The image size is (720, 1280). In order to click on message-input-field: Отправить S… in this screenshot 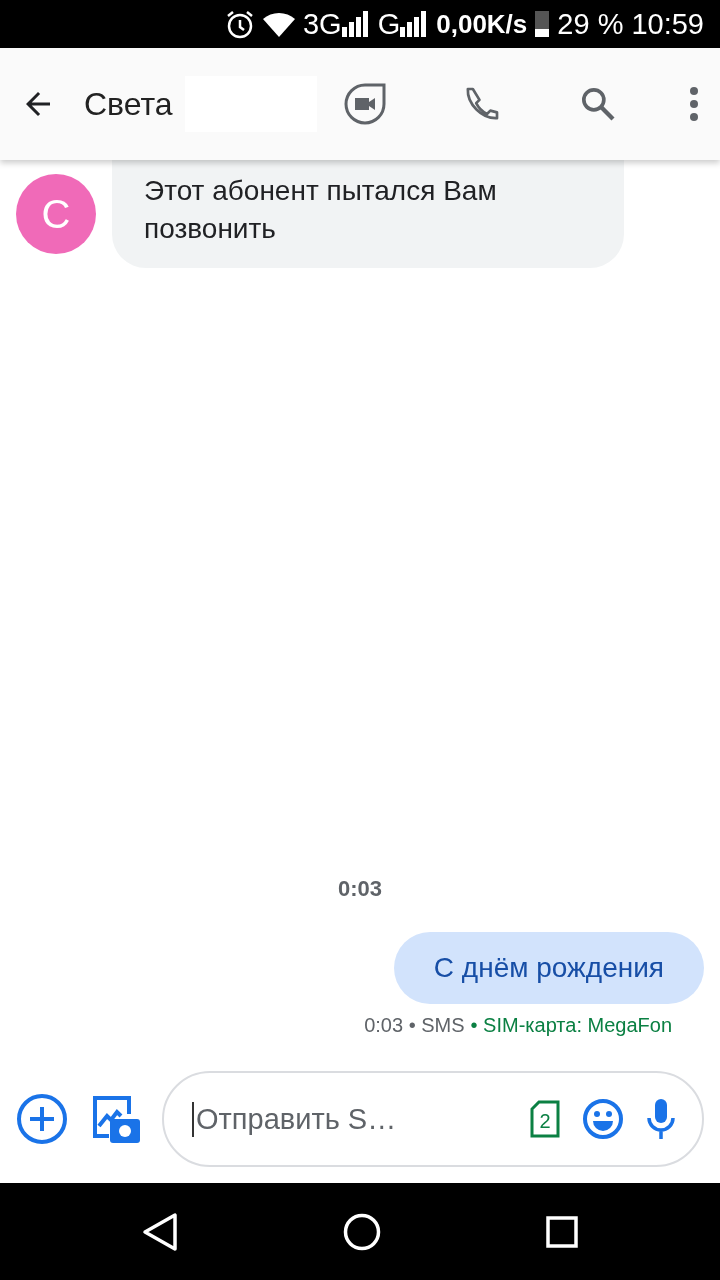, I will do `click(350, 1119)`.